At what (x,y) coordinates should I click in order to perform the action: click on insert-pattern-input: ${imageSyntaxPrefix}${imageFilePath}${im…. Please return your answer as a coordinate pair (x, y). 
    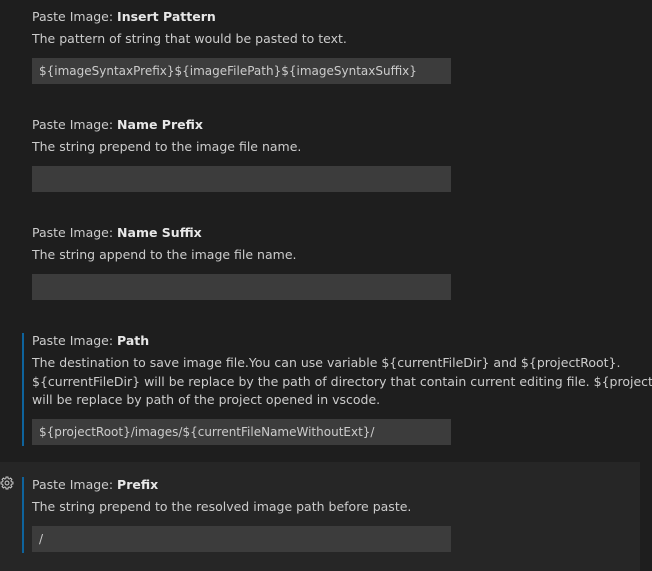
    Looking at the image, I should click on (241, 71).